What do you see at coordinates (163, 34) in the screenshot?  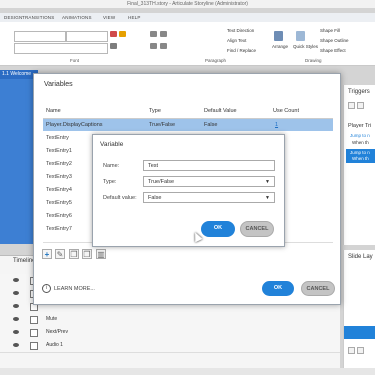 I see `numbering-icon` at bounding box center [163, 34].